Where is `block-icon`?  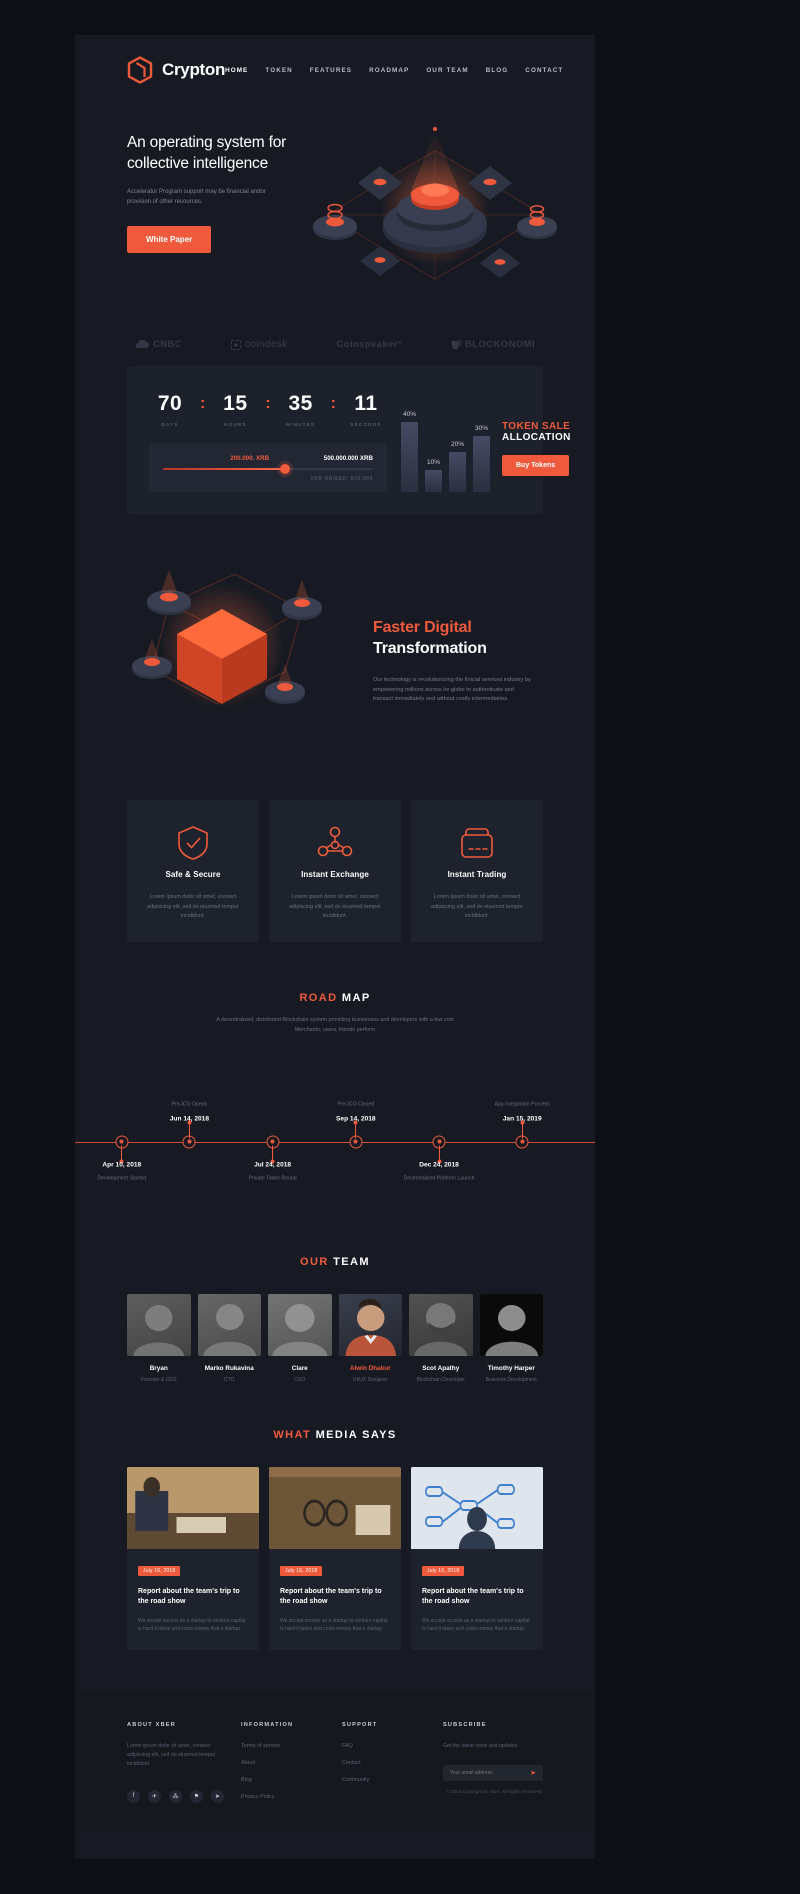
block-icon is located at coordinates (456, 344).